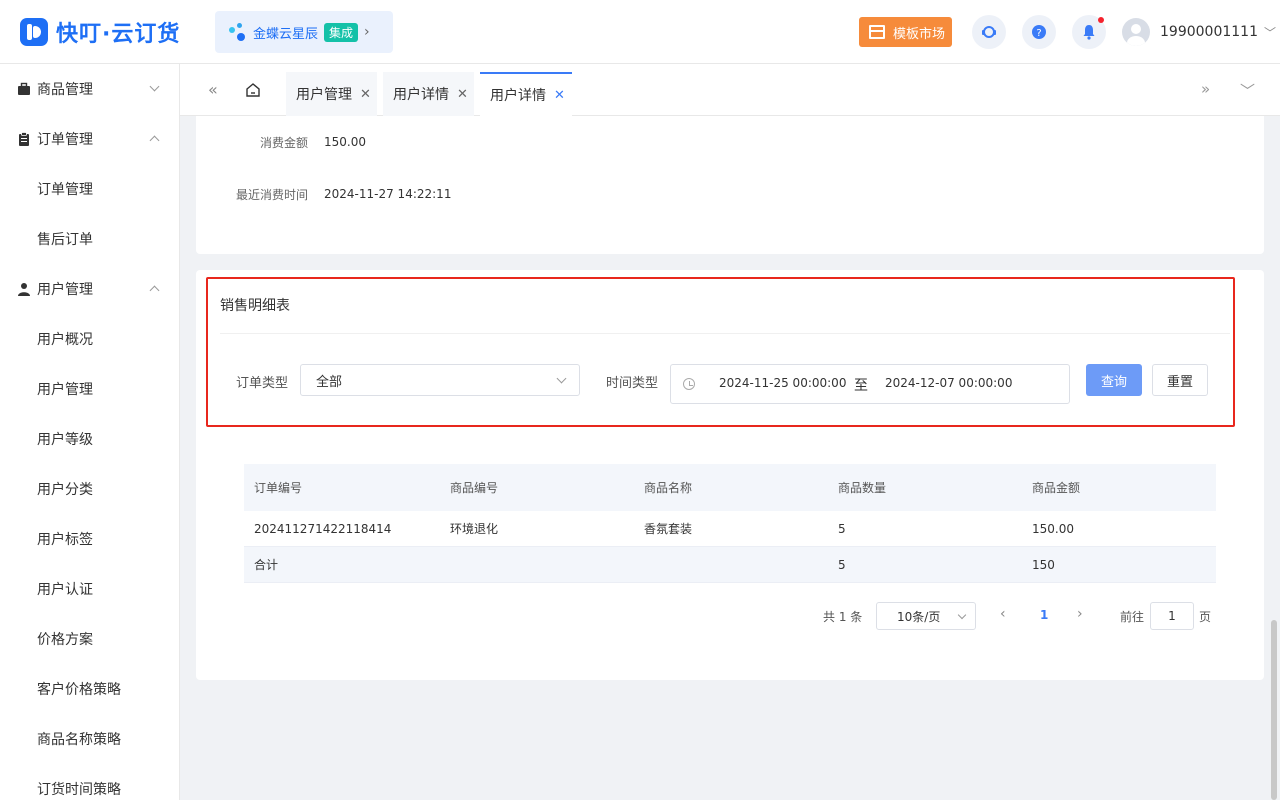  What do you see at coordinates (271, 194) in the screenshot?
I see `info-label: 最近消费时间` at bounding box center [271, 194].